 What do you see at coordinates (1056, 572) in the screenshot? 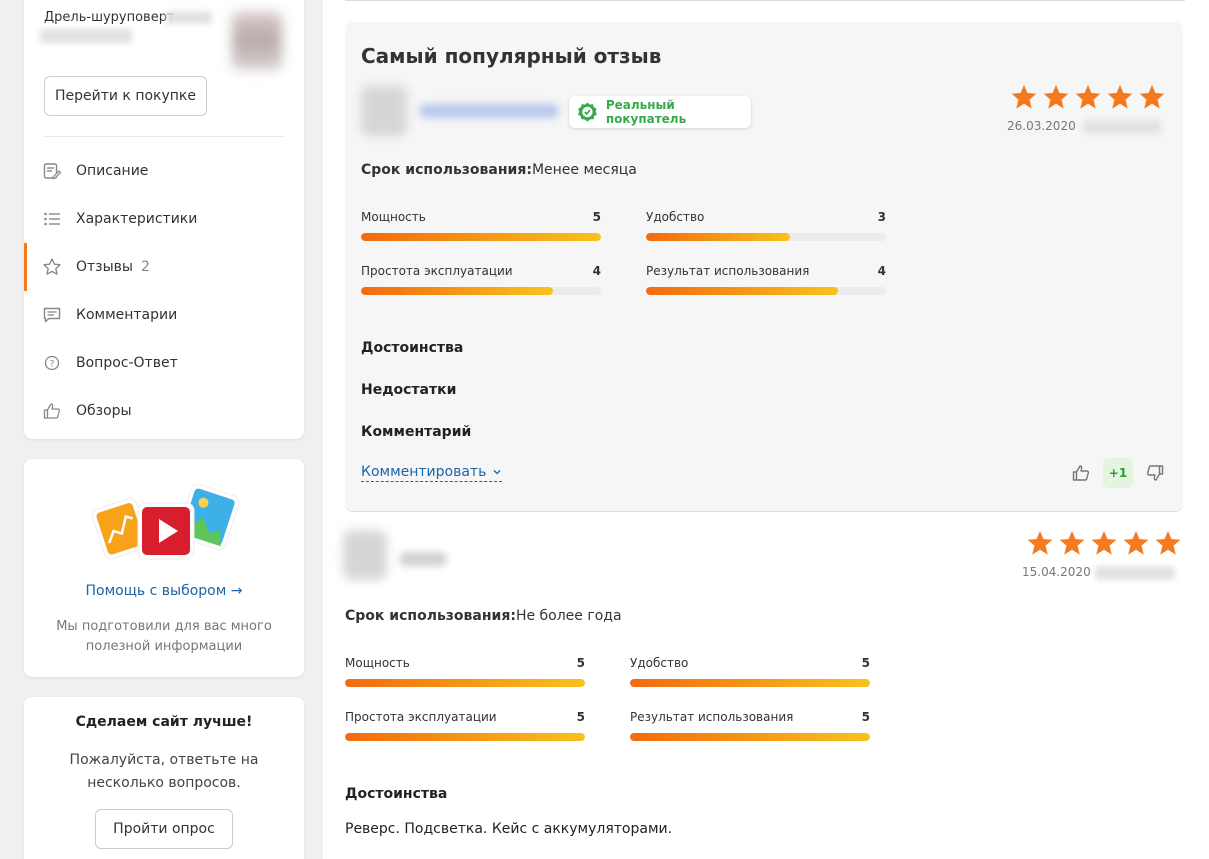
I see `review-date: 15.04.2020` at bounding box center [1056, 572].